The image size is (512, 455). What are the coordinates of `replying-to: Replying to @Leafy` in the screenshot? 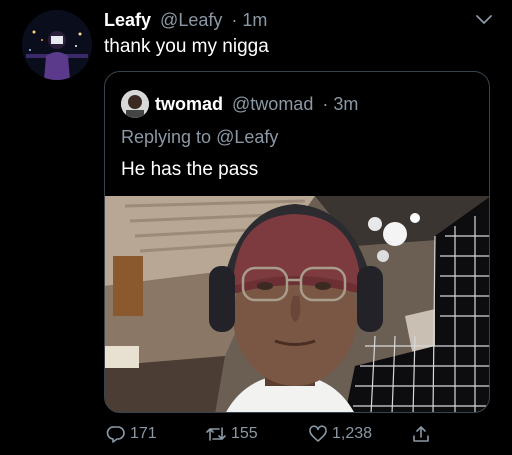 It's located at (199, 137).